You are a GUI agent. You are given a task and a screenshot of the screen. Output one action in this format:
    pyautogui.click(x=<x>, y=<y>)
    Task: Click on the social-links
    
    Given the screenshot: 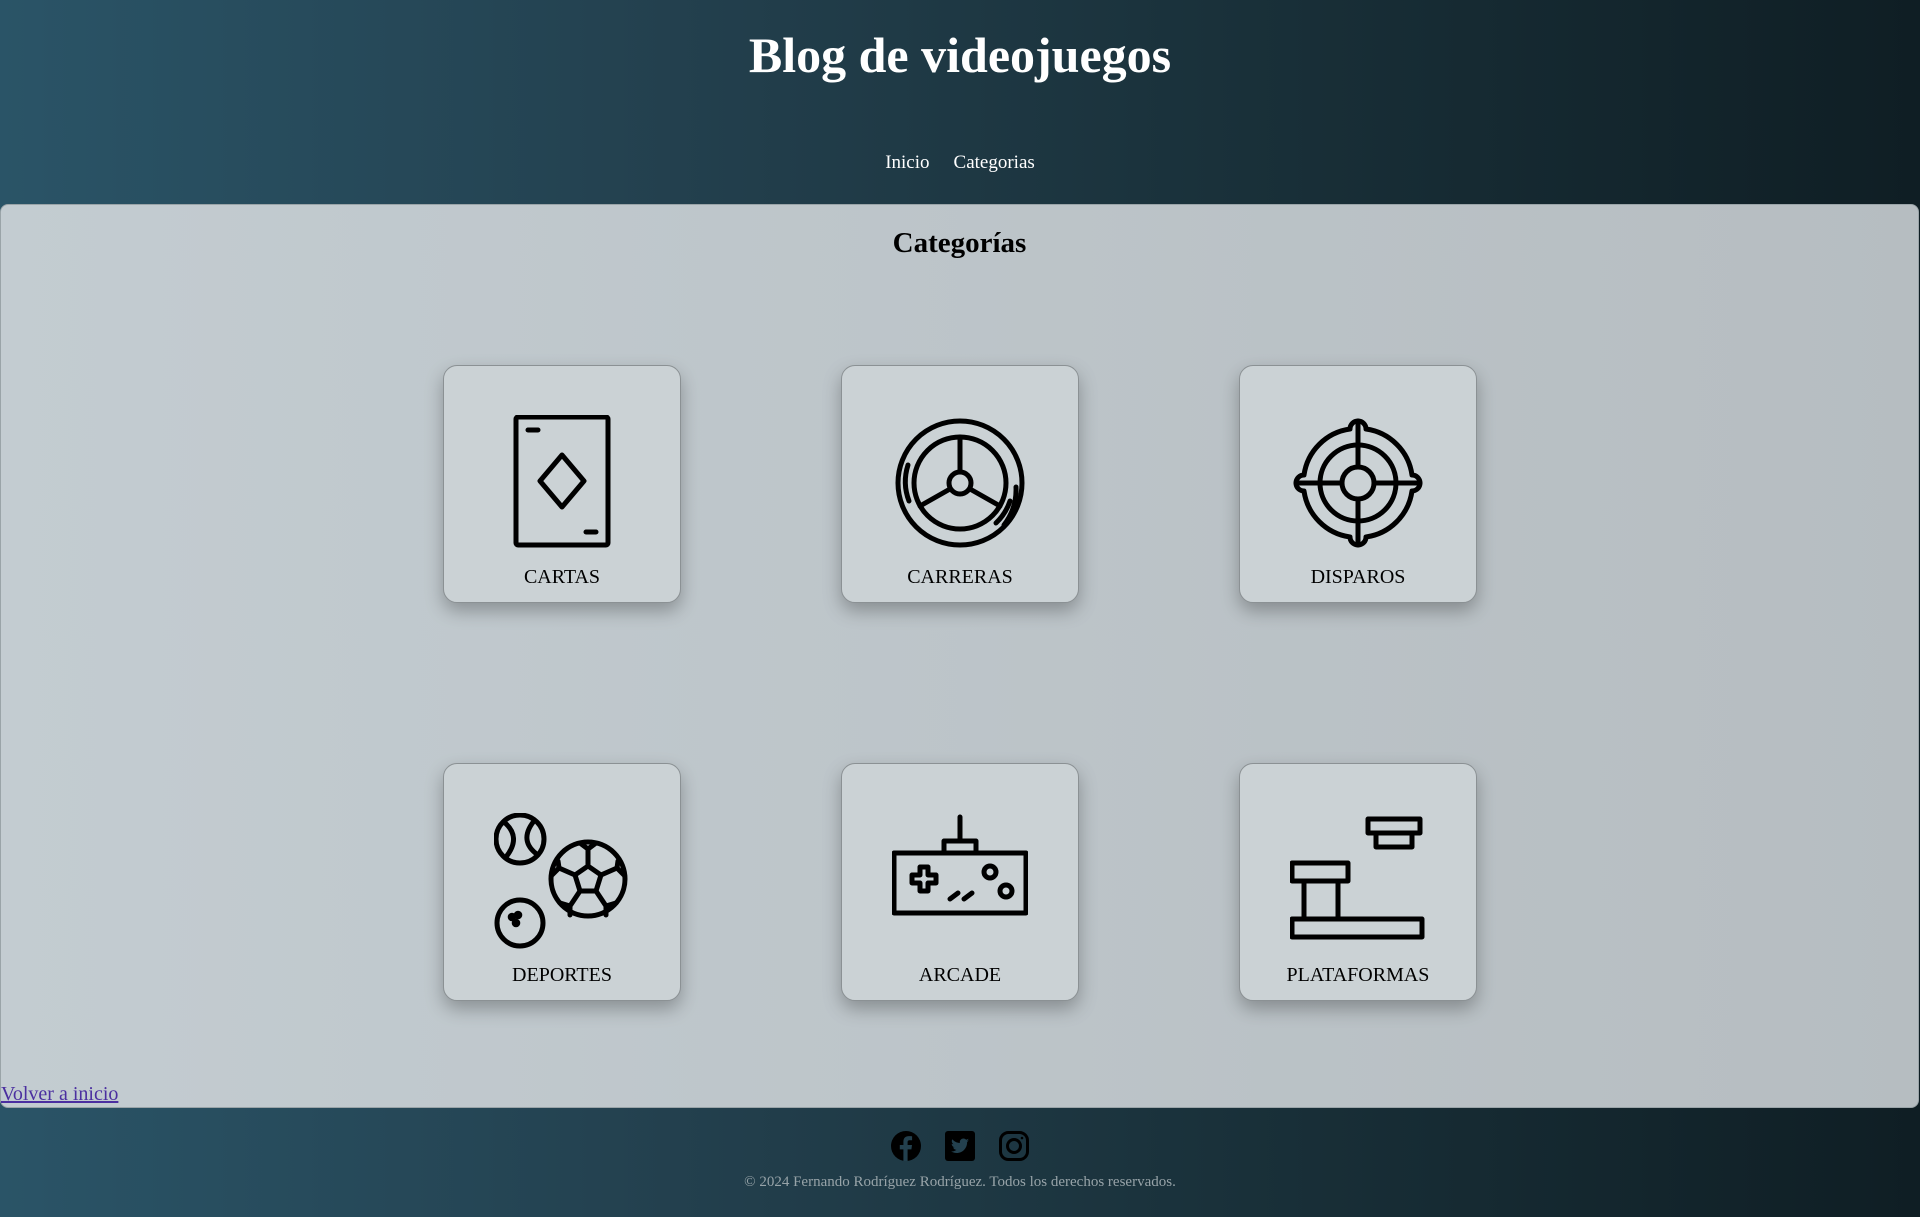 What is the action you would take?
    pyautogui.click(x=960, y=1146)
    